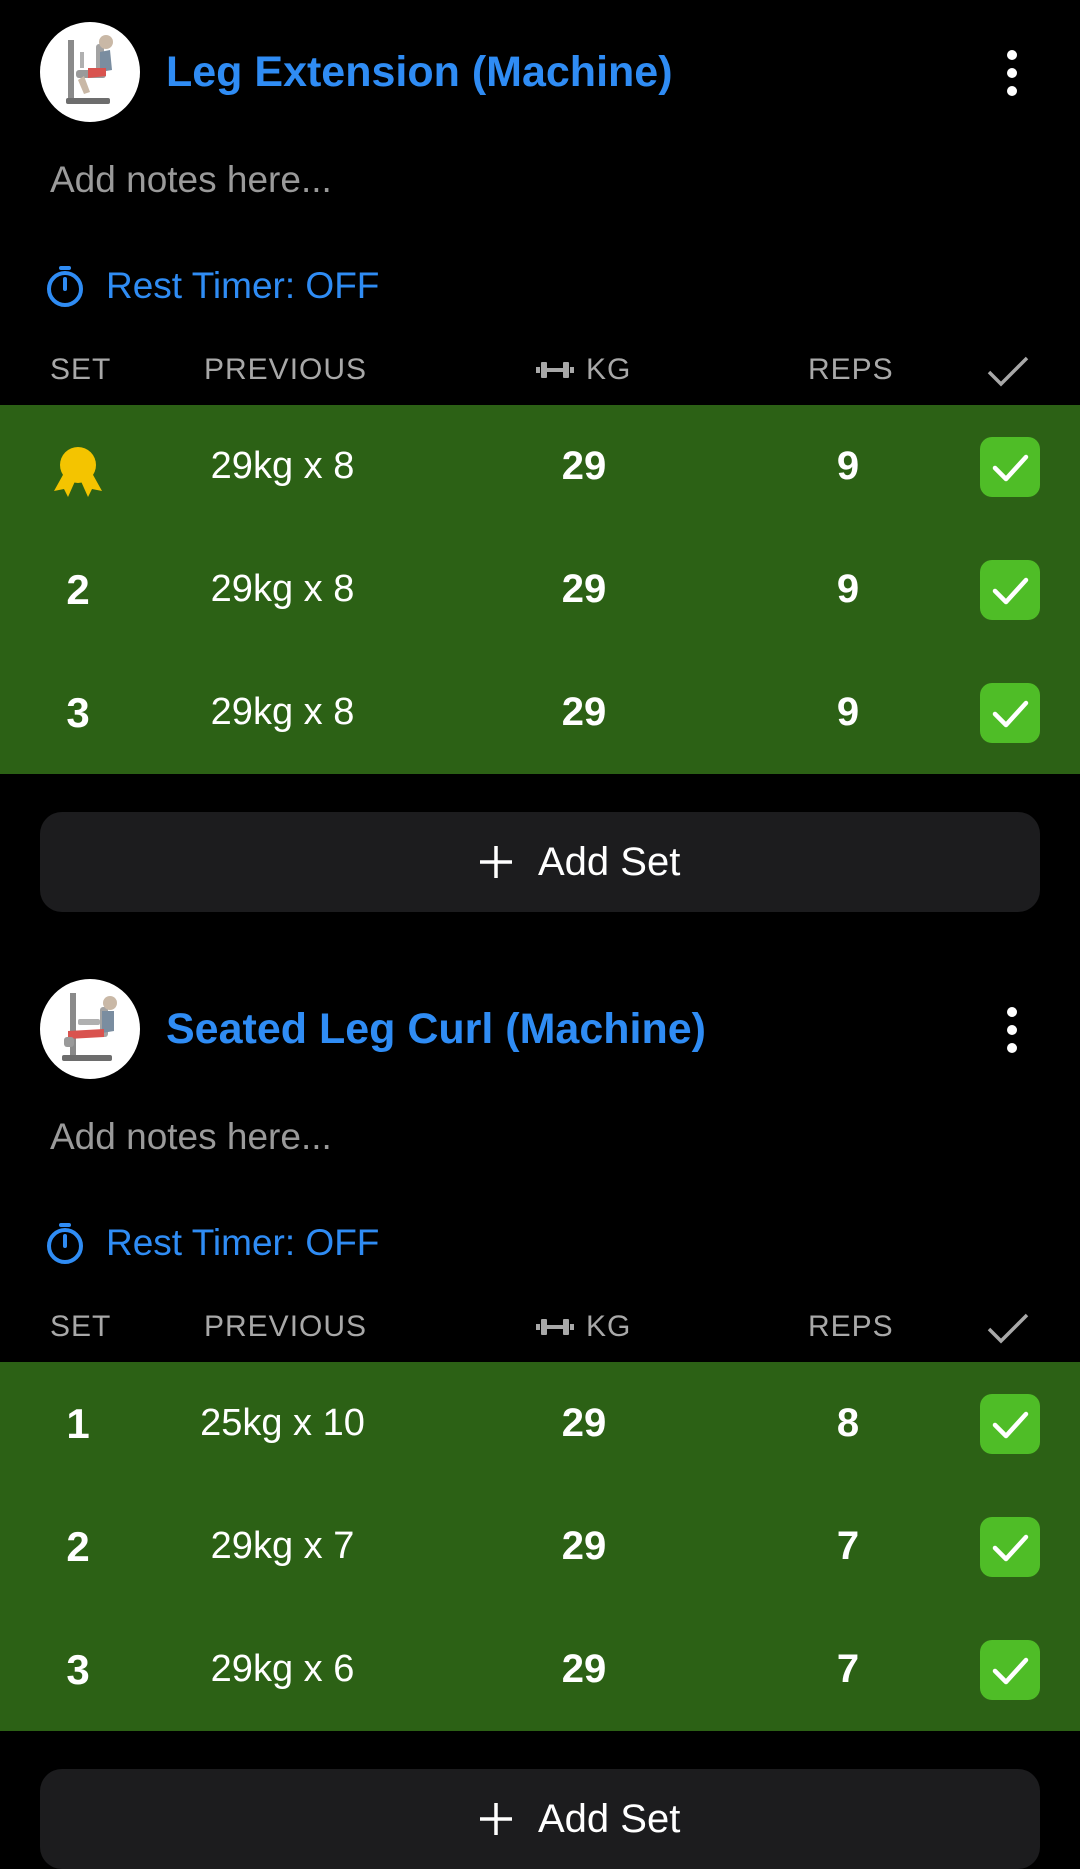 The height and width of the screenshot is (1869, 1080). I want to click on exercise-title: Seated Leg Curl (Machine), so click(436, 1029).